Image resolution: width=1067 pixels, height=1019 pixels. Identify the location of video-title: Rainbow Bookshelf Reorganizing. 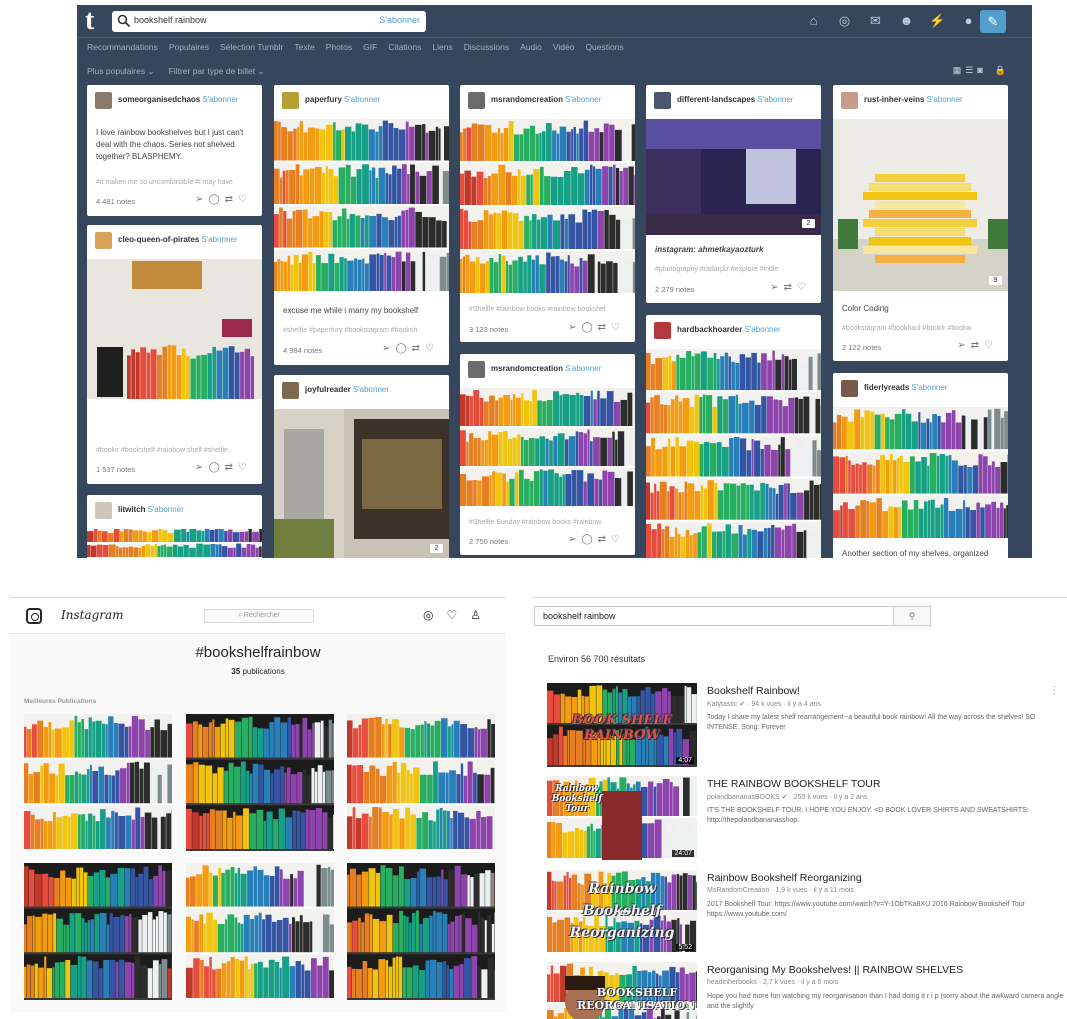
(784, 878).